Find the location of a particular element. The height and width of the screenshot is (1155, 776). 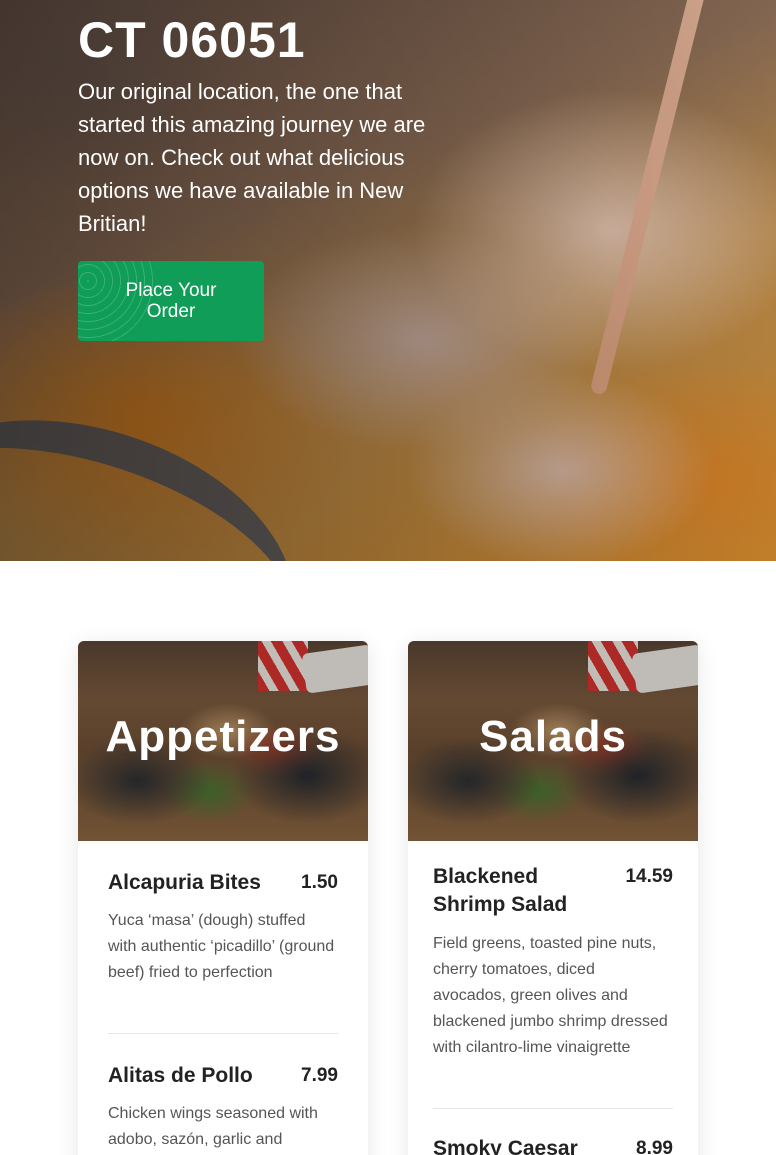

category-title: Salads is located at coordinates (553, 736).